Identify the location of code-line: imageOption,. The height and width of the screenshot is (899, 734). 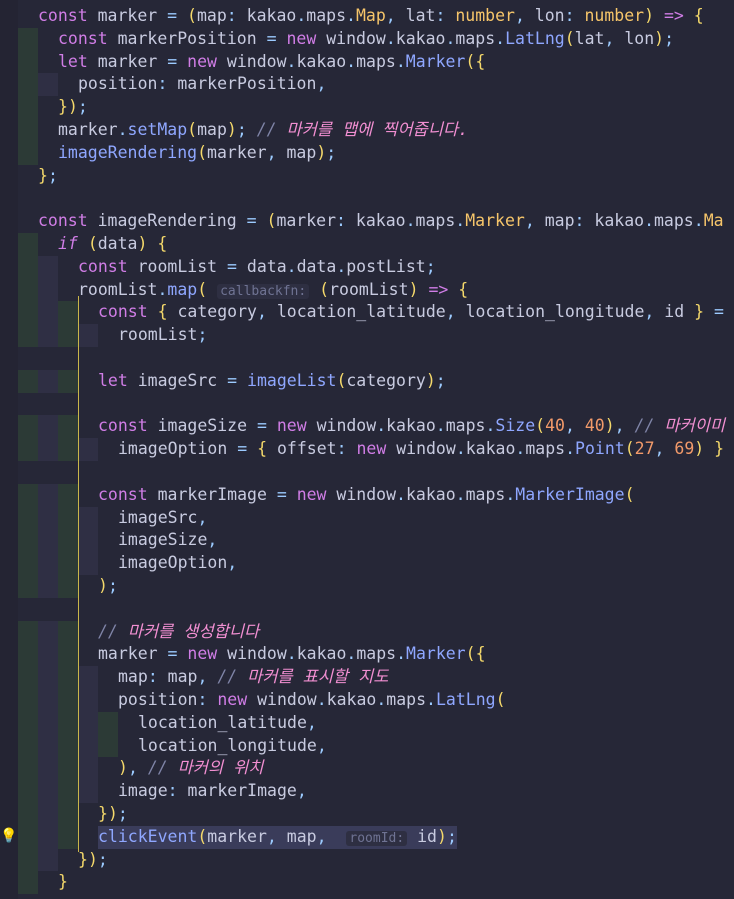
(367, 563).